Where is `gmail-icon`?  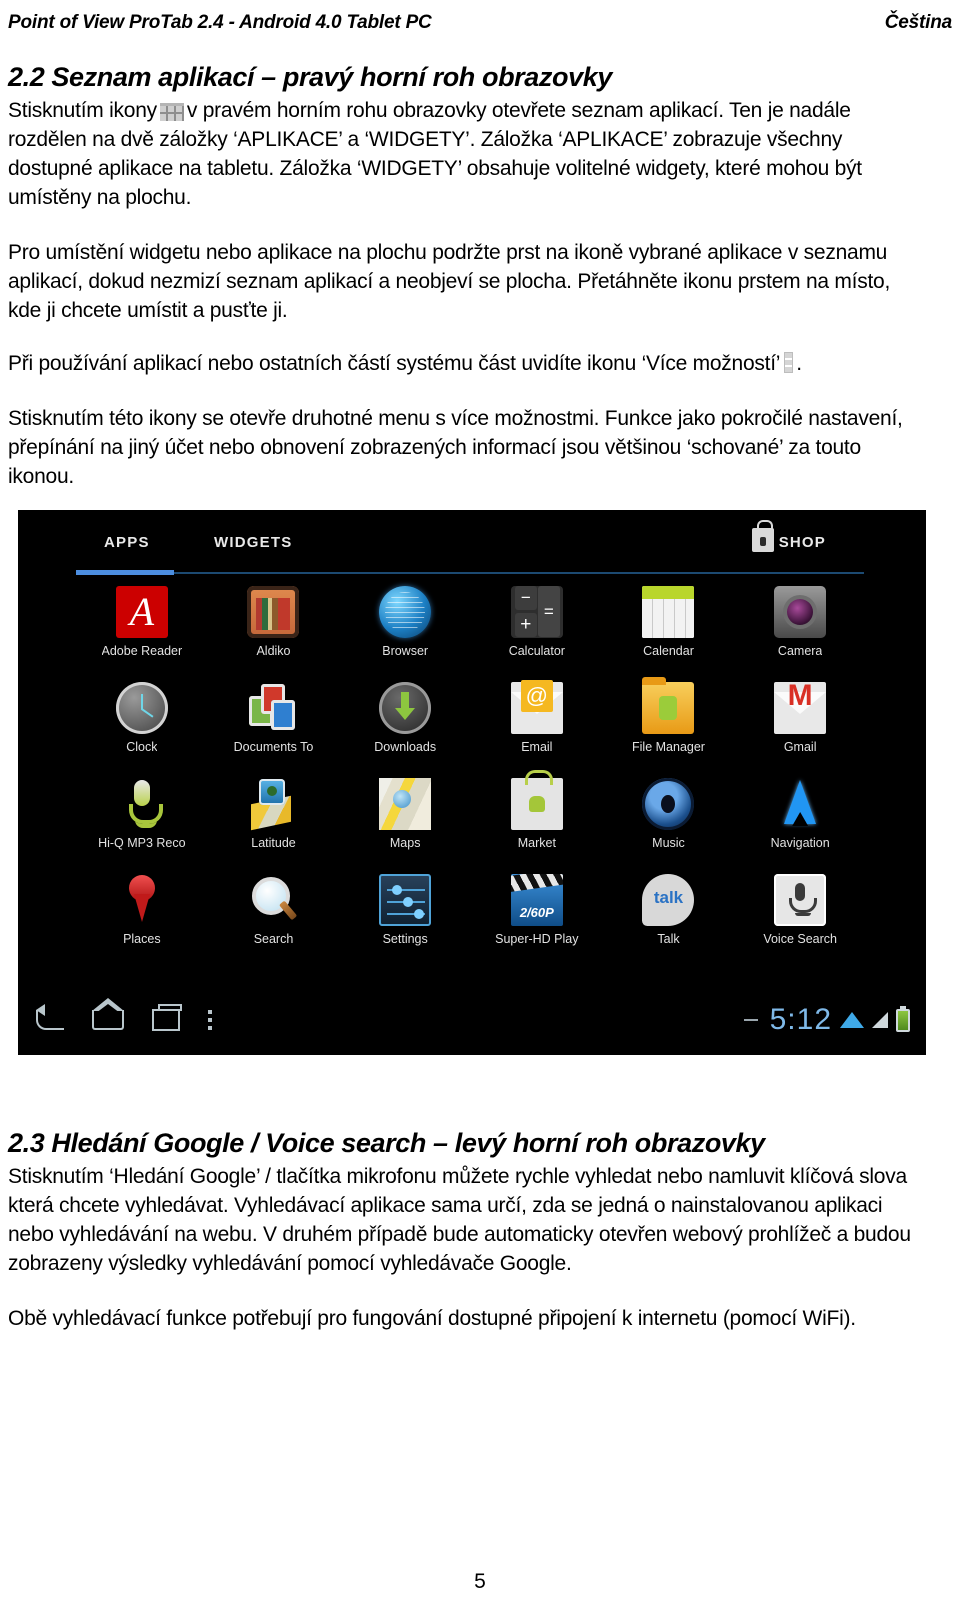 gmail-icon is located at coordinates (800, 707).